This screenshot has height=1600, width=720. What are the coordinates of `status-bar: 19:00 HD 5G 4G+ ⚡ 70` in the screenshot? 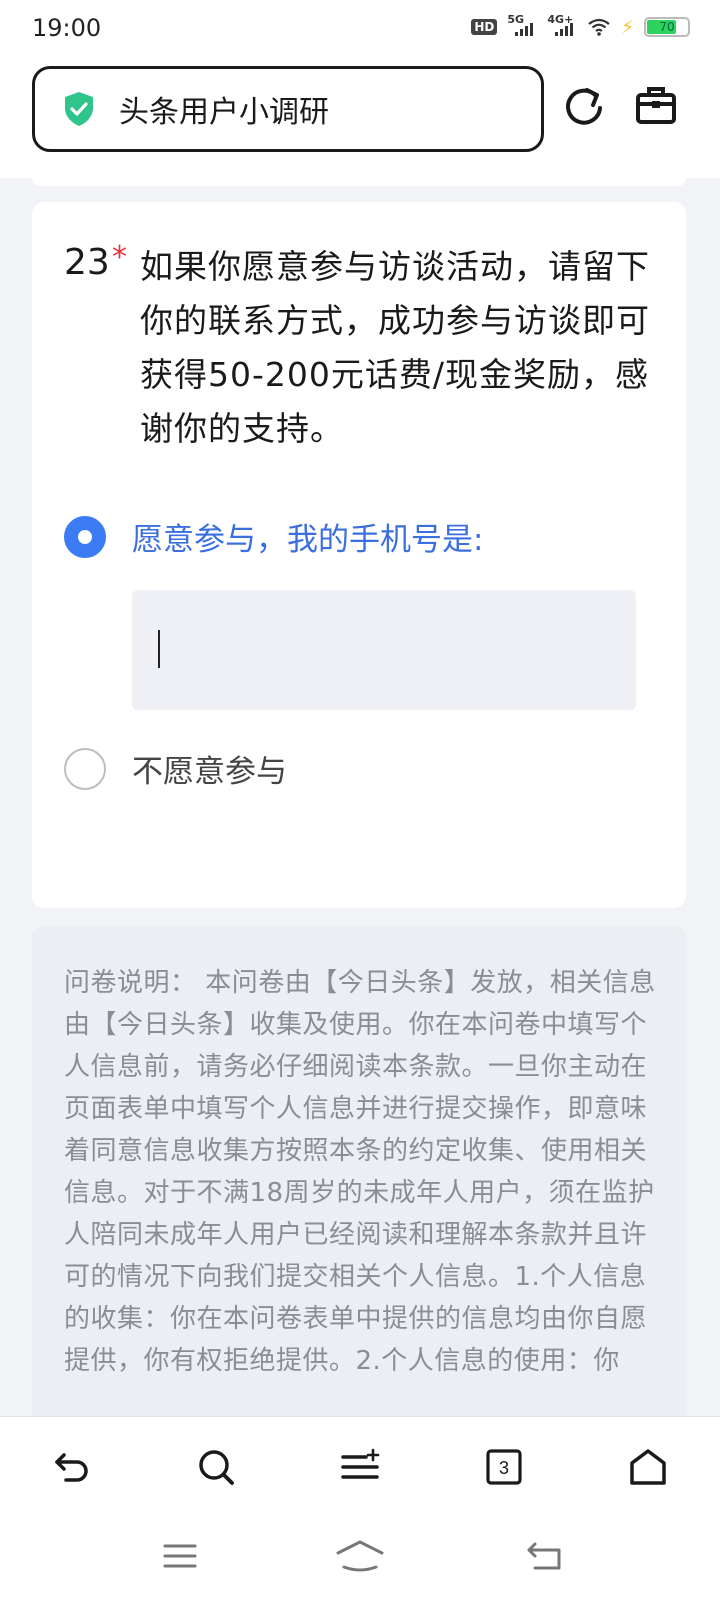 It's located at (360, 29).